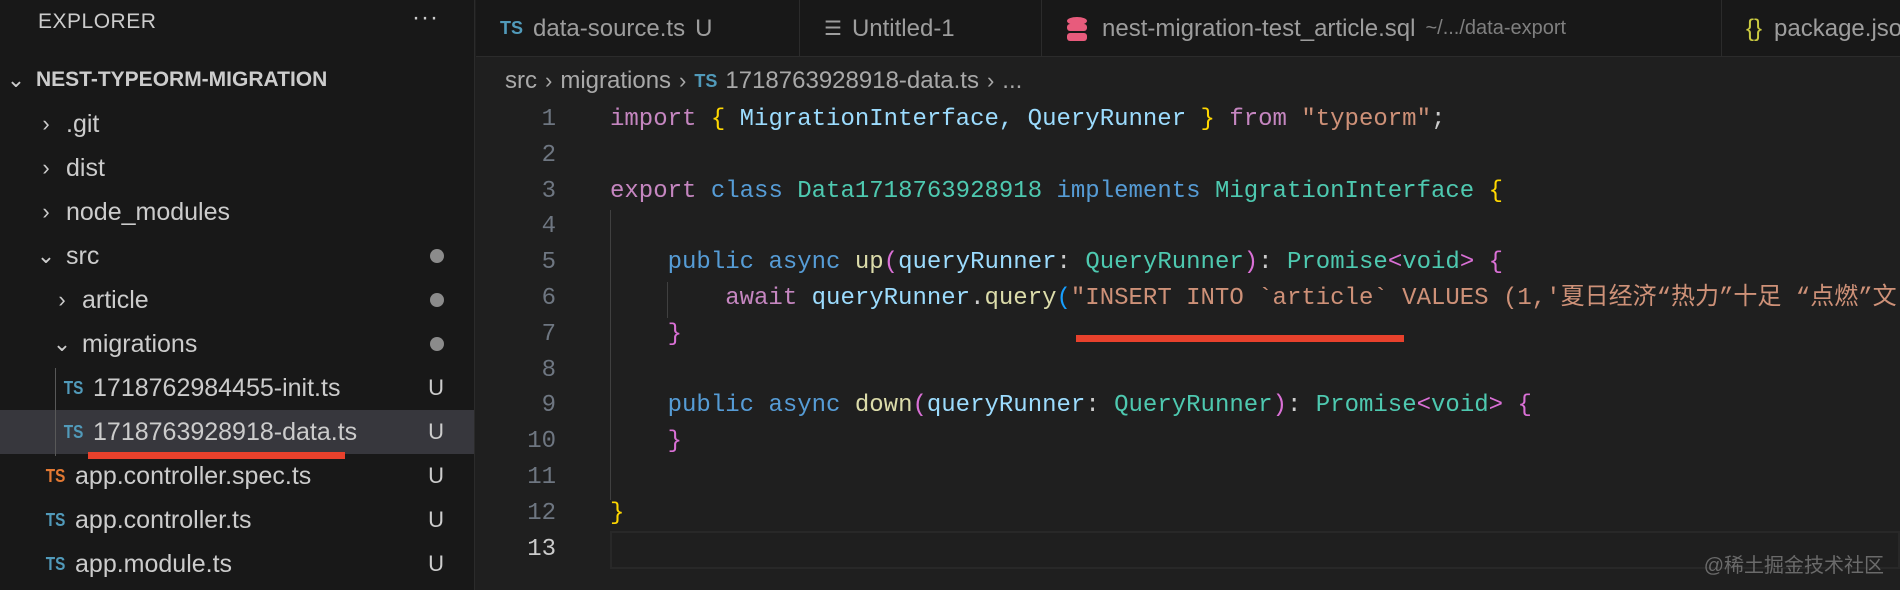 Image resolution: width=1900 pixels, height=590 pixels. I want to click on line-number: 5, so click(548, 263).